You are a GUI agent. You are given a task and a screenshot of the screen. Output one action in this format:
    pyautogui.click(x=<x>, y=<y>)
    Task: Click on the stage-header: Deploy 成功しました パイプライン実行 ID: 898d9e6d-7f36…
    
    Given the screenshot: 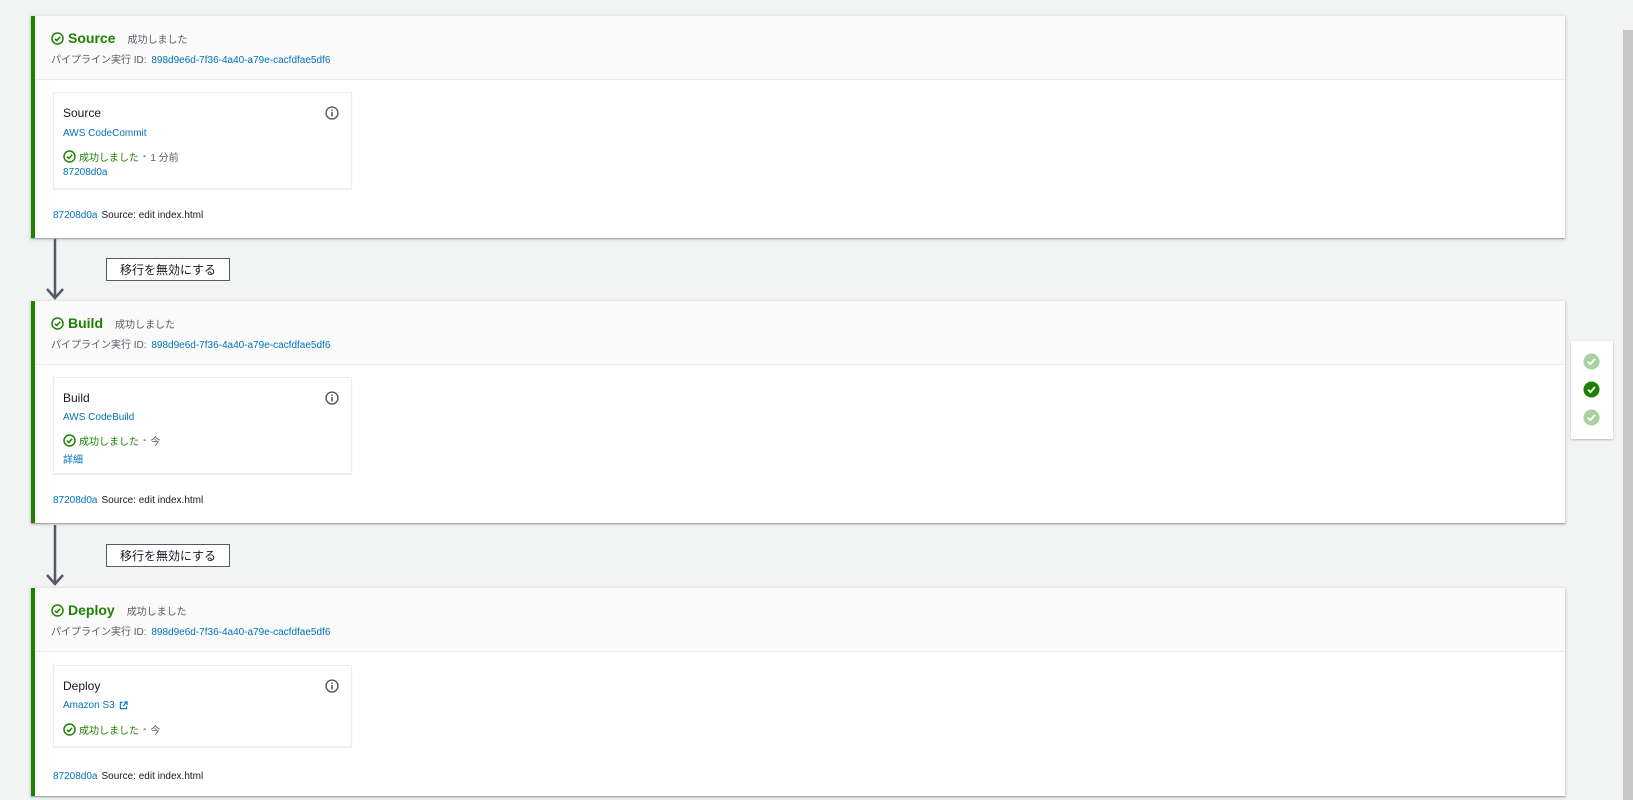 What is the action you would take?
    pyautogui.click(x=800, y=620)
    